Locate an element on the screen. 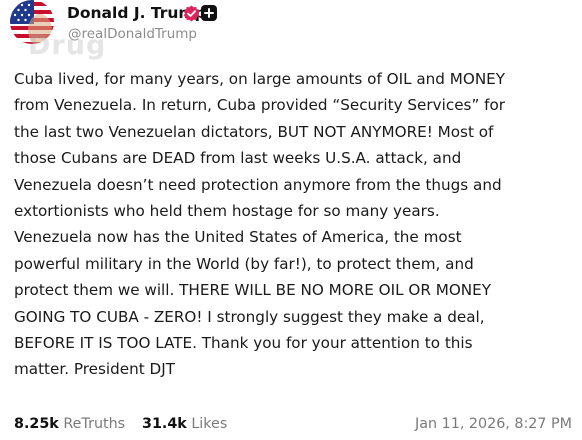  likes-stat: 31.4k Likes is located at coordinates (184, 424).